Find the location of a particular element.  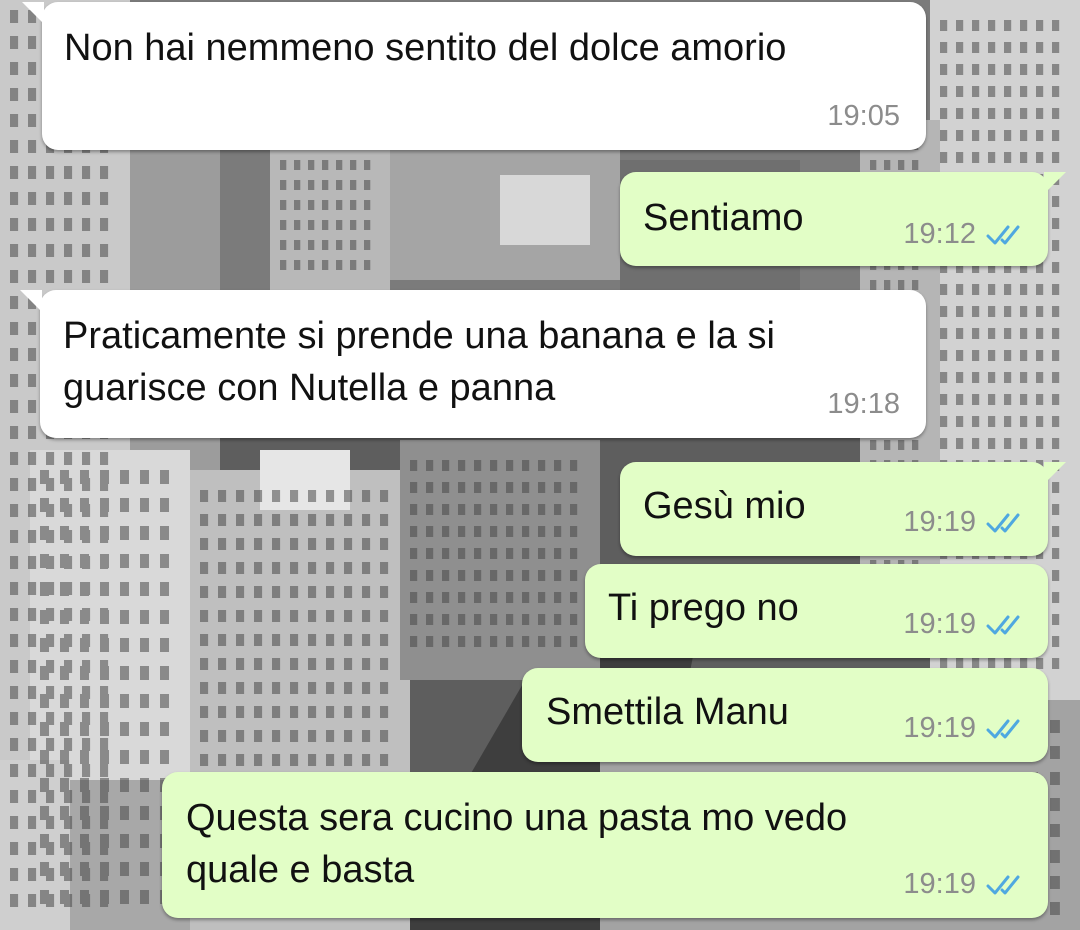

message-line: Questa sera cucino una pasta mo vedo is located at coordinates (517, 818).